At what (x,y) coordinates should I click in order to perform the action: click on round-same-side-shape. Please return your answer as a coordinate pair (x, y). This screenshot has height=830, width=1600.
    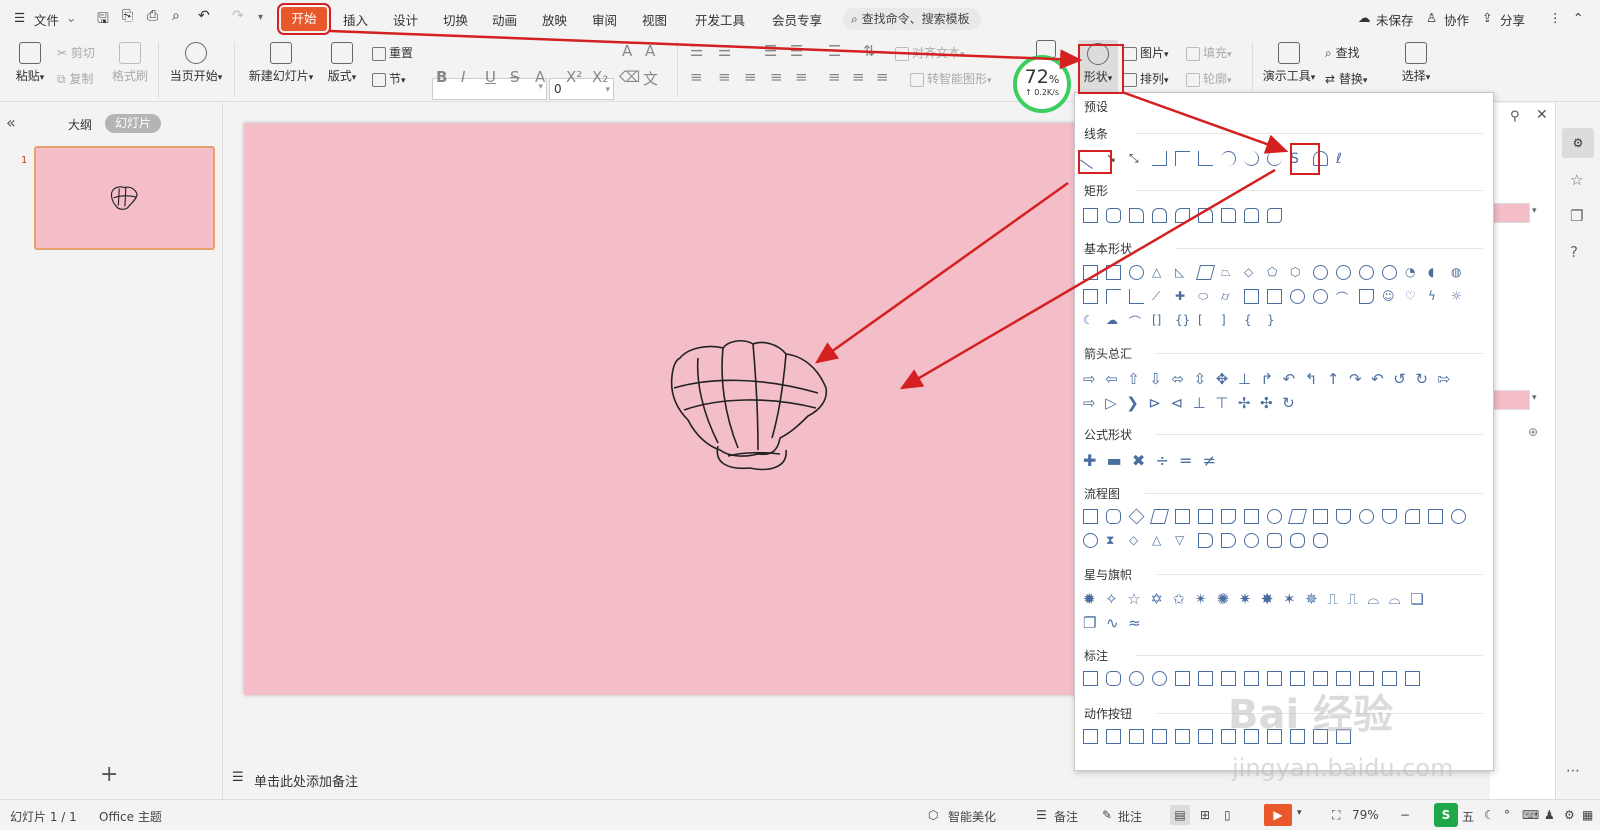
    Looking at the image, I should click on (1251, 215).